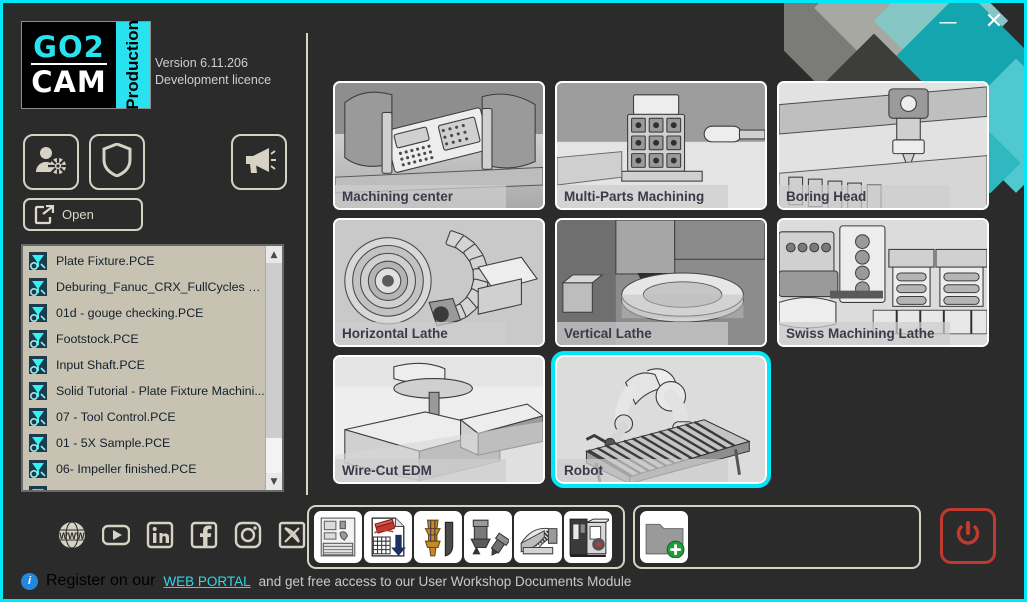  I want to click on fixture-icon, so click(539, 541).